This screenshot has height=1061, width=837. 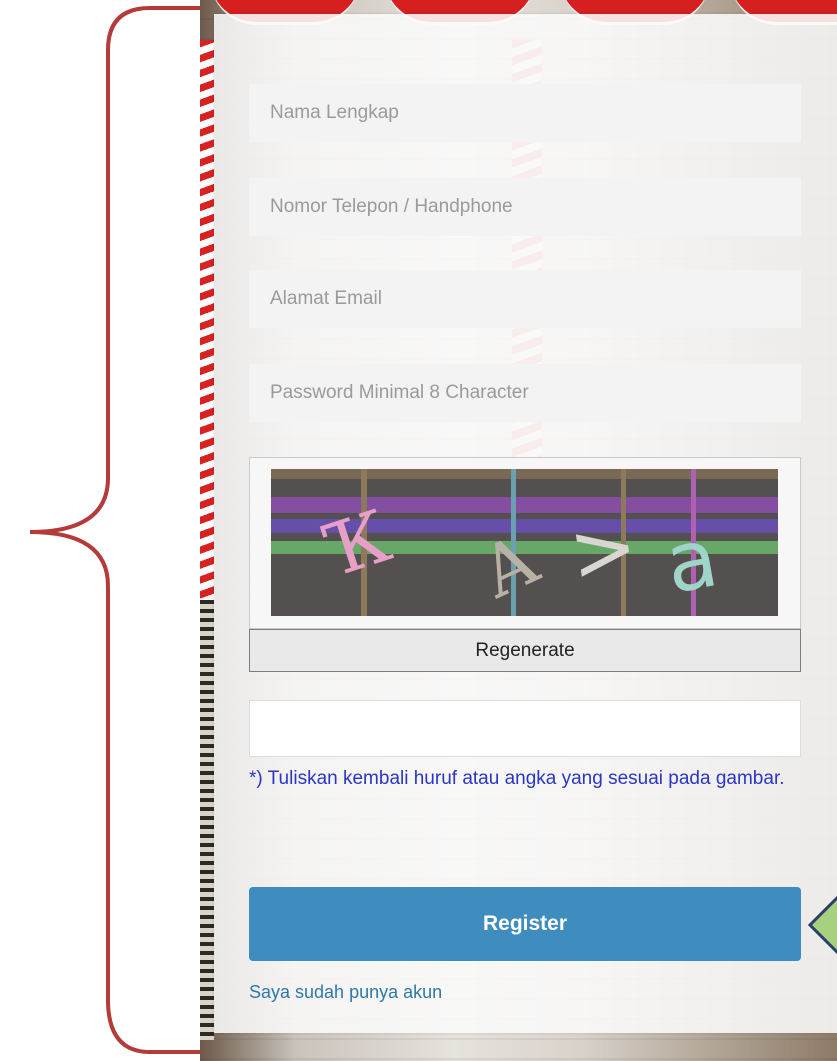 What do you see at coordinates (525, 299) in the screenshot?
I see `email-input` at bounding box center [525, 299].